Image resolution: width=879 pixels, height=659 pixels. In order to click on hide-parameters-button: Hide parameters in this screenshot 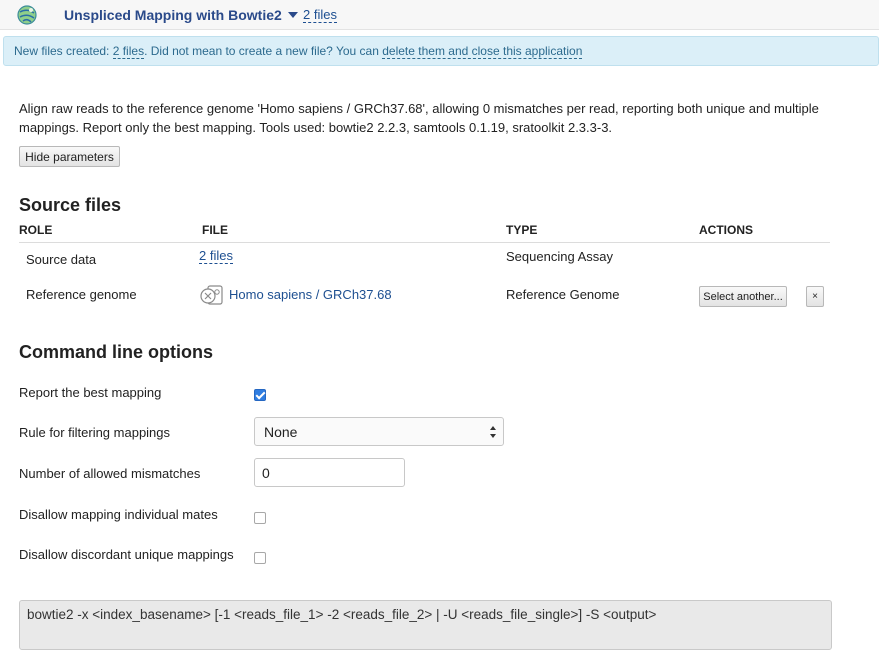, I will do `click(69, 156)`.